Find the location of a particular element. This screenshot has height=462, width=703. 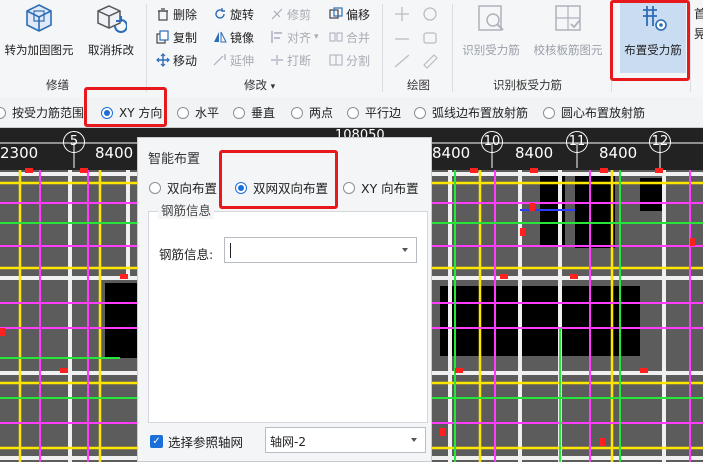

option-double-net: 双网双向布置 is located at coordinates (281, 187).